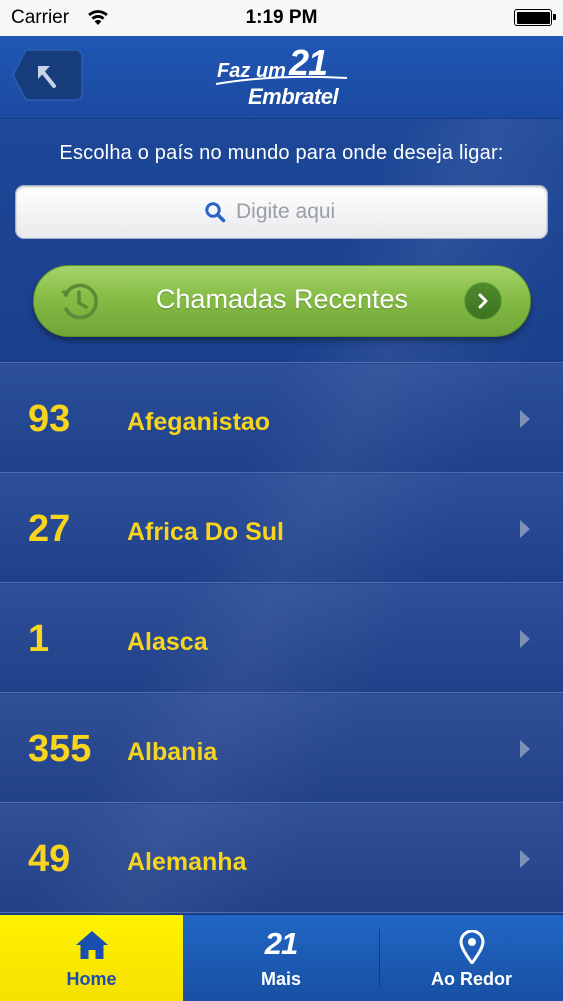  I want to click on home-icon, so click(91, 945).